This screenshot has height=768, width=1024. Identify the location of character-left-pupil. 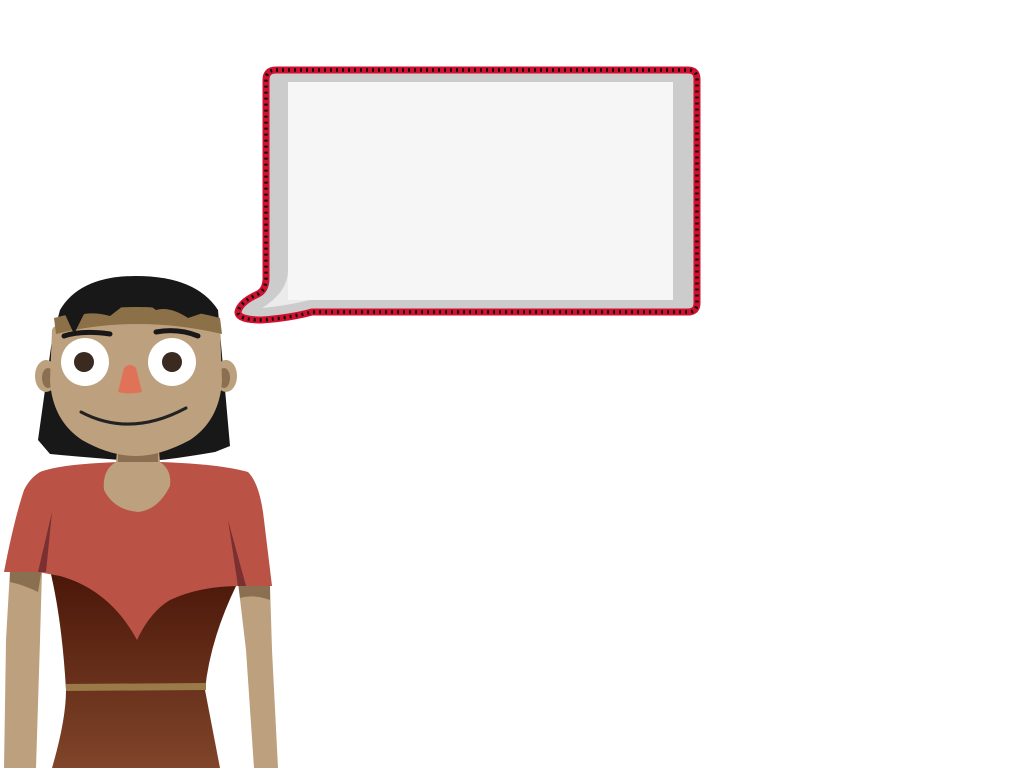
(84, 362).